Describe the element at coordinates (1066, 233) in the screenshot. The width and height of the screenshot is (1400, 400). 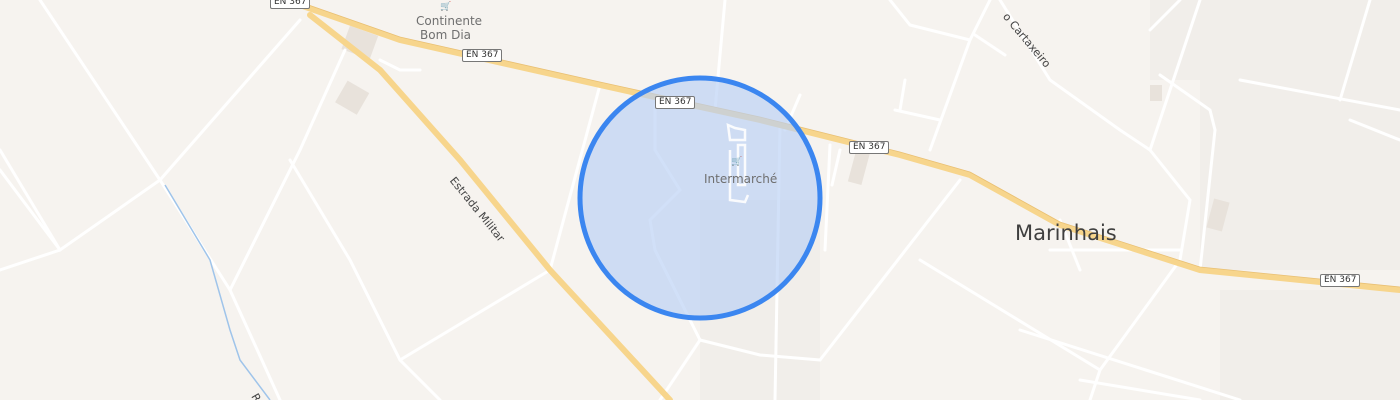
I see `town-label: Marinhais` at that location.